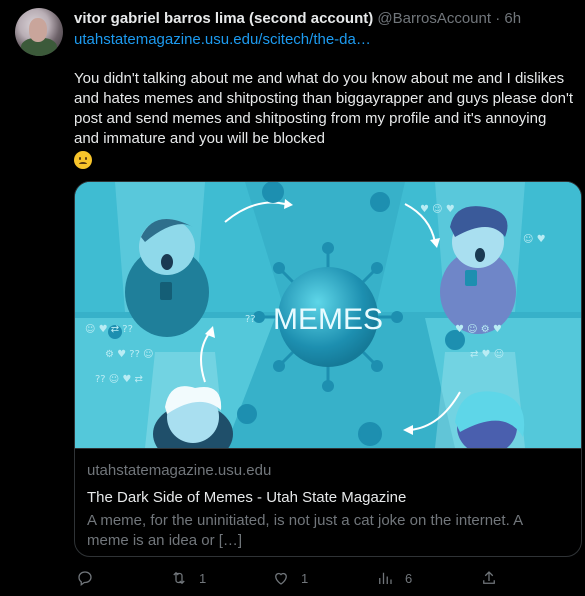  What do you see at coordinates (188, 578) in the screenshot?
I see `retweet-button: 1` at bounding box center [188, 578].